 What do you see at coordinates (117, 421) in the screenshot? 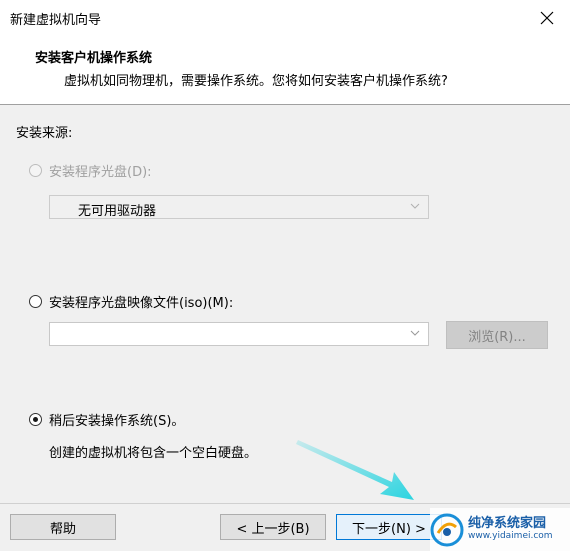
I see `radio-later-label: 稍后安装操作系统(S)。` at bounding box center [117, 421].